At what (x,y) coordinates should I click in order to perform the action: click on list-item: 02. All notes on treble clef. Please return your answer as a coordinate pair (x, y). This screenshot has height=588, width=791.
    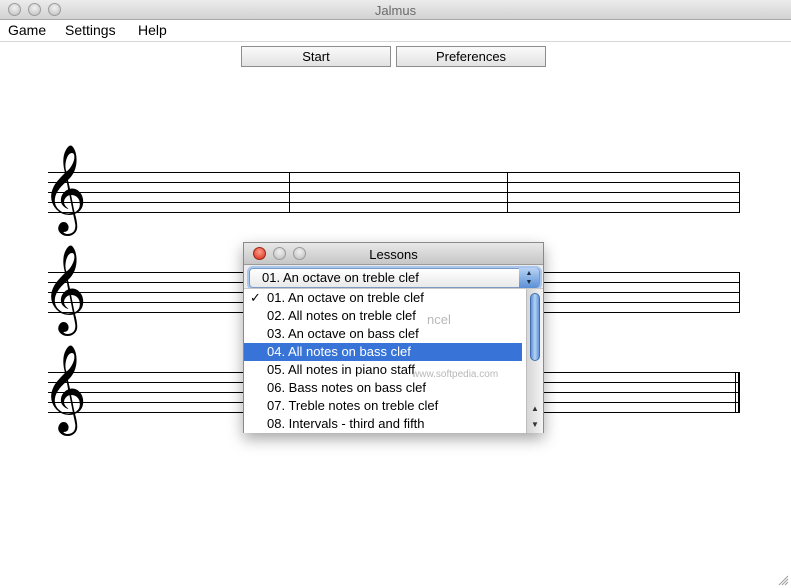
    Looking at the image, I should click on (383, 316).